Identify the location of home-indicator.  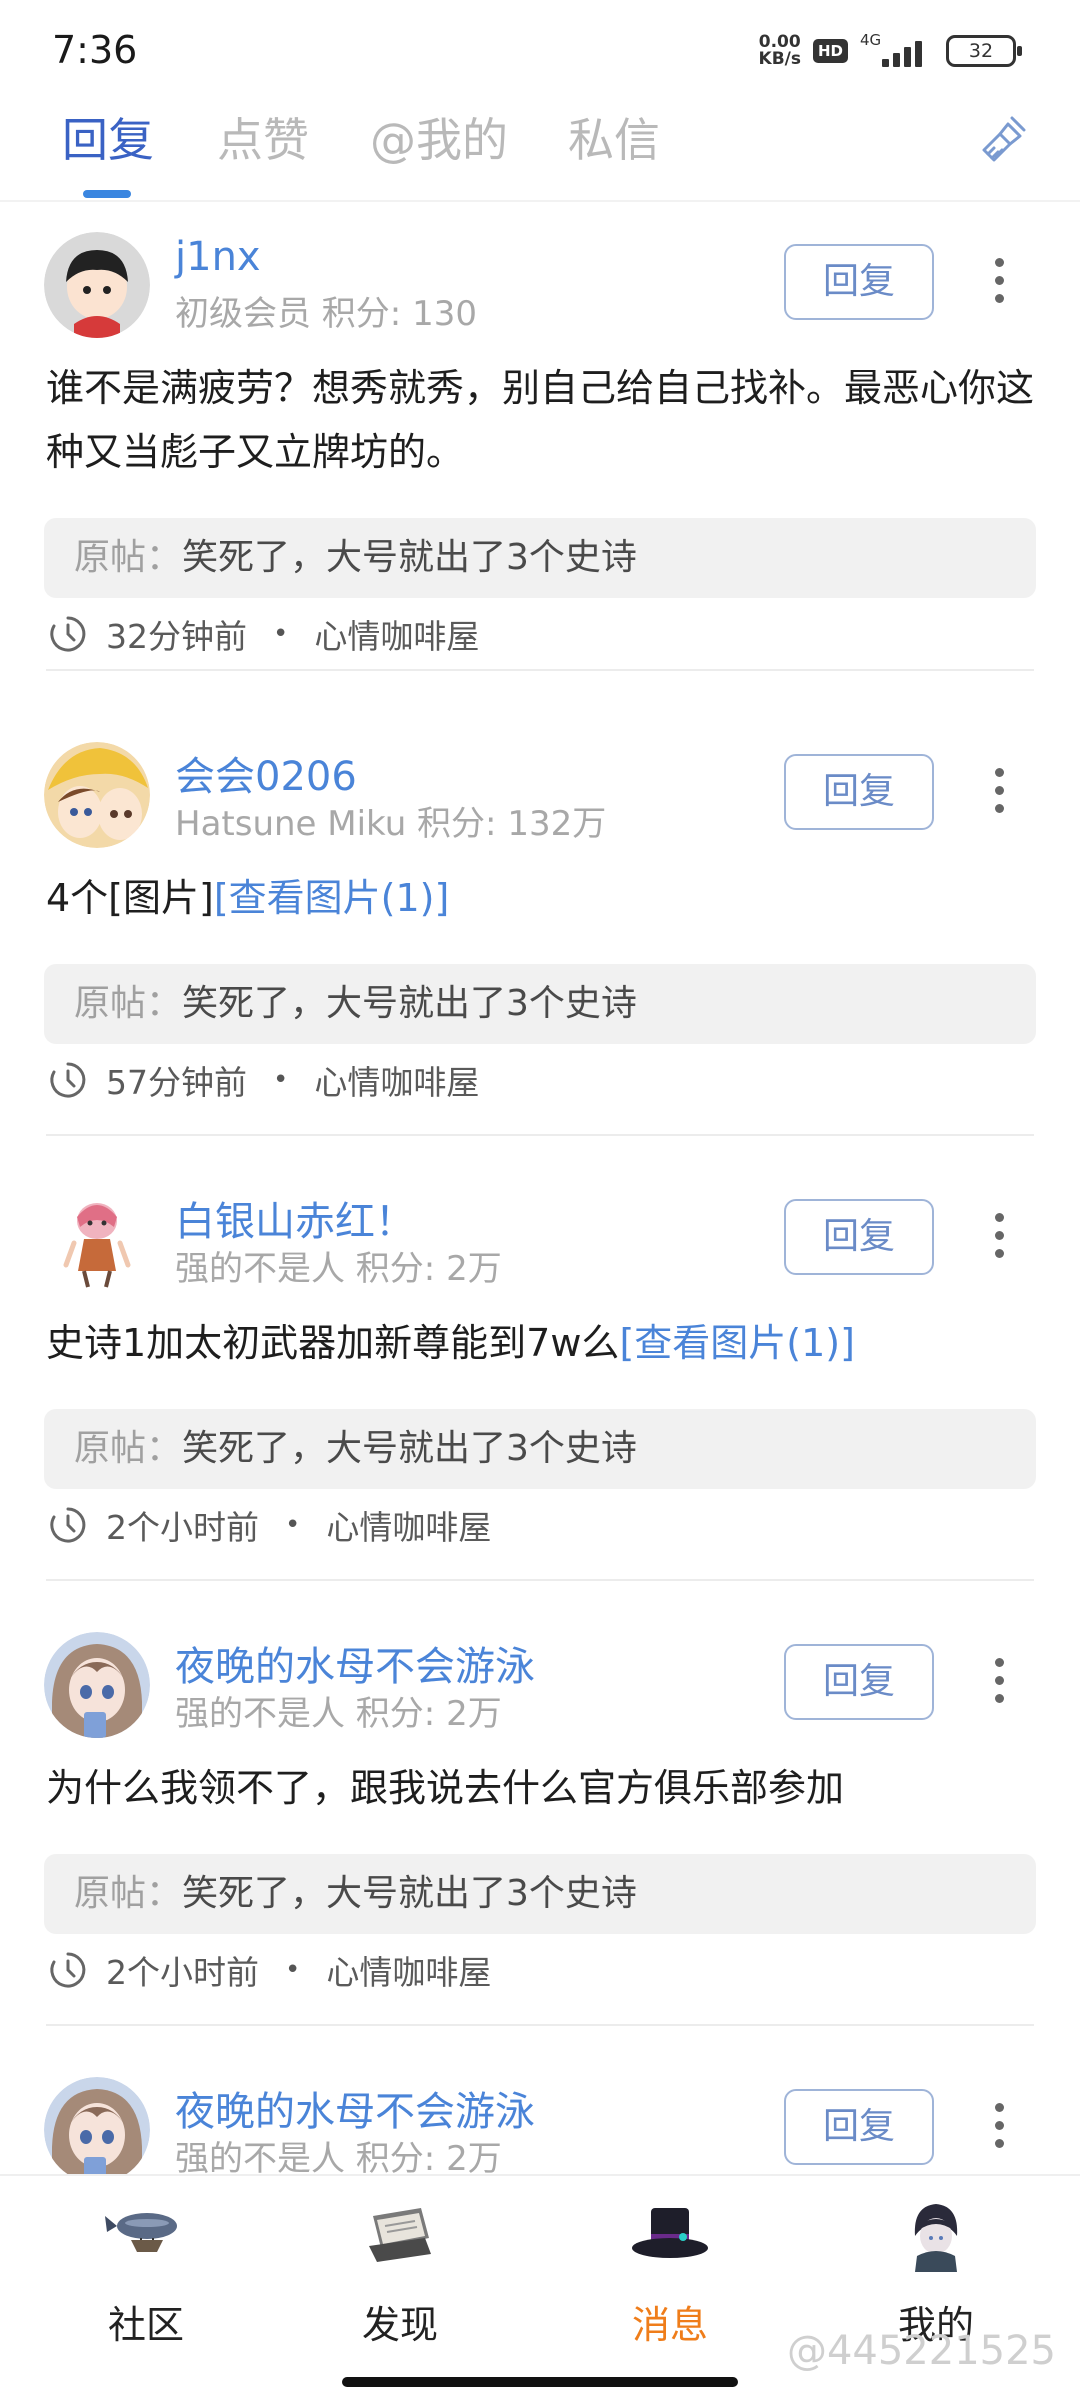
(540, 2382).